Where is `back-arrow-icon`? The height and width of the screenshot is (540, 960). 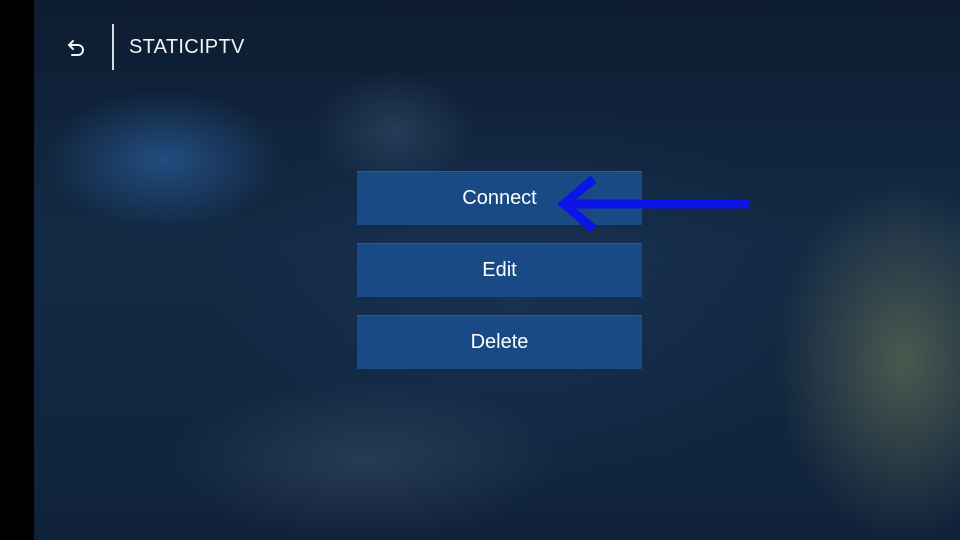 back-arrow-icon is located at coordinates (76, 48).